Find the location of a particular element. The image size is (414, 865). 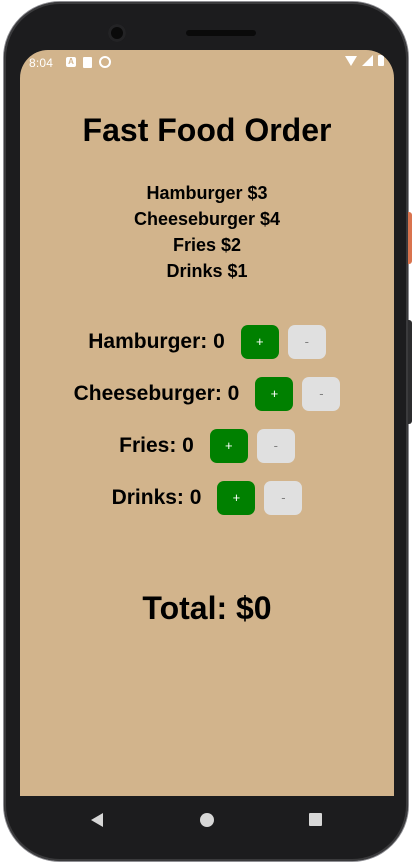

drinks-remove-button: - is located at coordinates (283, 498).